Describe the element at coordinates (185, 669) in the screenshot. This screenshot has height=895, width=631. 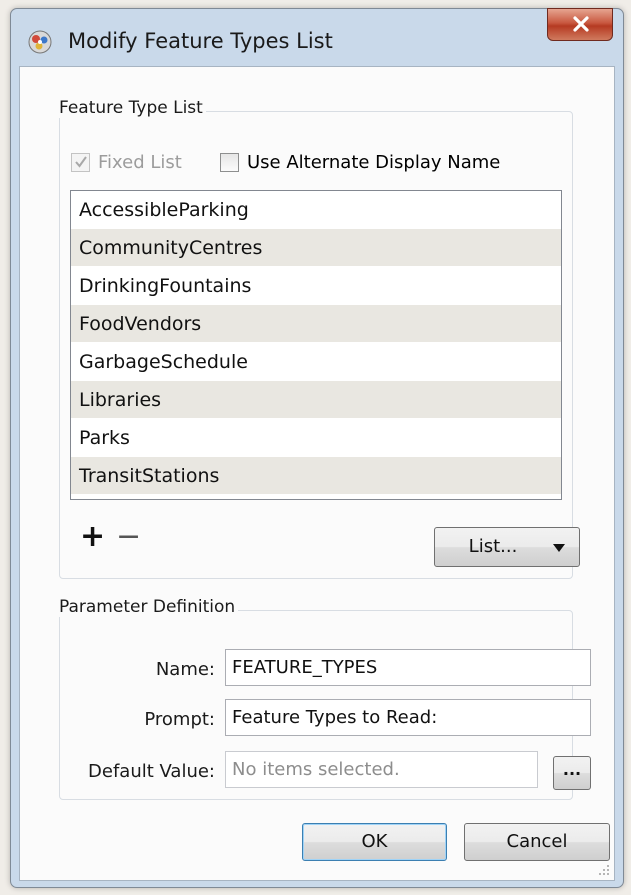
I see `name-label: Name:` at that location.